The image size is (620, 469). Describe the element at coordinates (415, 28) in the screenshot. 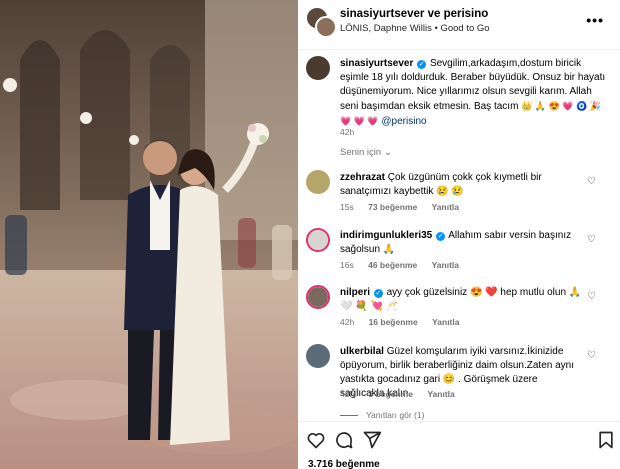

I see `audio-track: LÖNIS, Daphne Willis • Good to Go` at that location.